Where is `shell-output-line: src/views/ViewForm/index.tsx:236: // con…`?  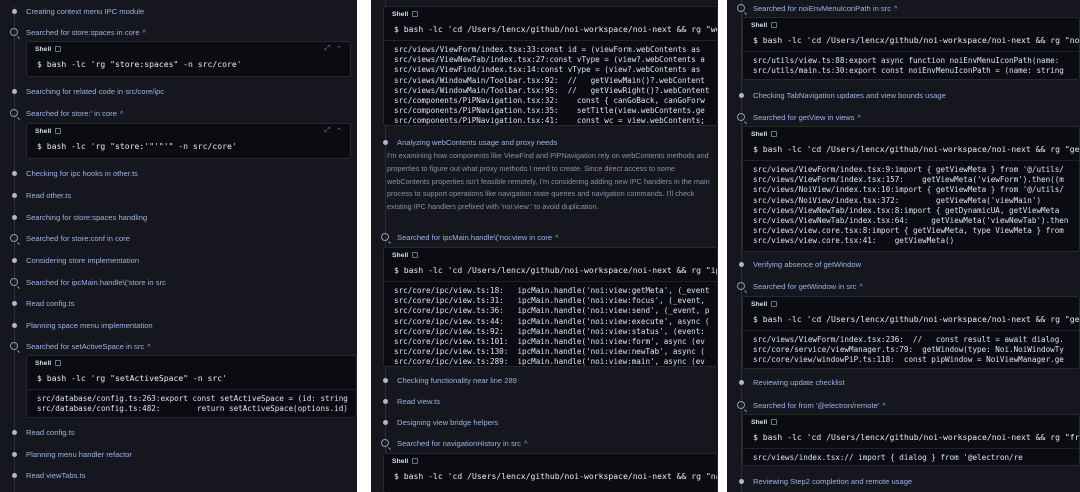 shell-output-line: src/views/ViewForm/index.tsx:236: // con… is located at coordinates (908, 339).